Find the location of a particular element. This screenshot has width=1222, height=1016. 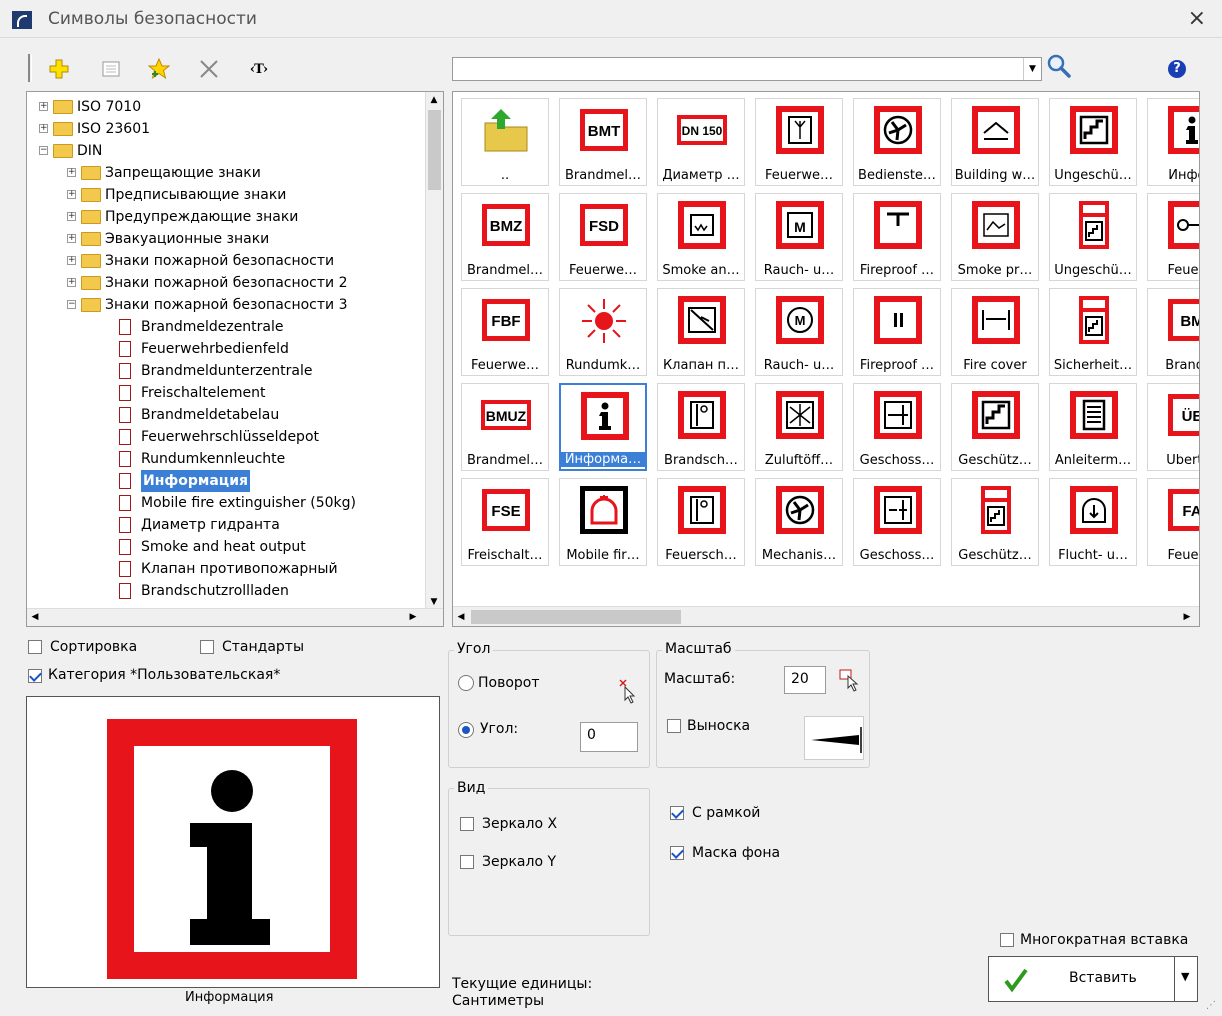

mirror-y-checkbox is located at coordinates (467, 862).